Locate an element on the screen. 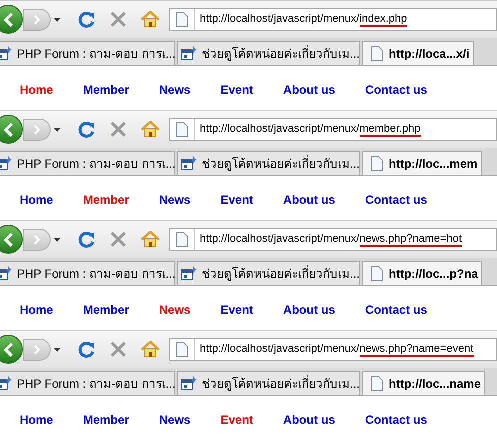 This screenshot has height=442, width=497. tab-title: http://loc...p?na is located at coordinates (433, 274).